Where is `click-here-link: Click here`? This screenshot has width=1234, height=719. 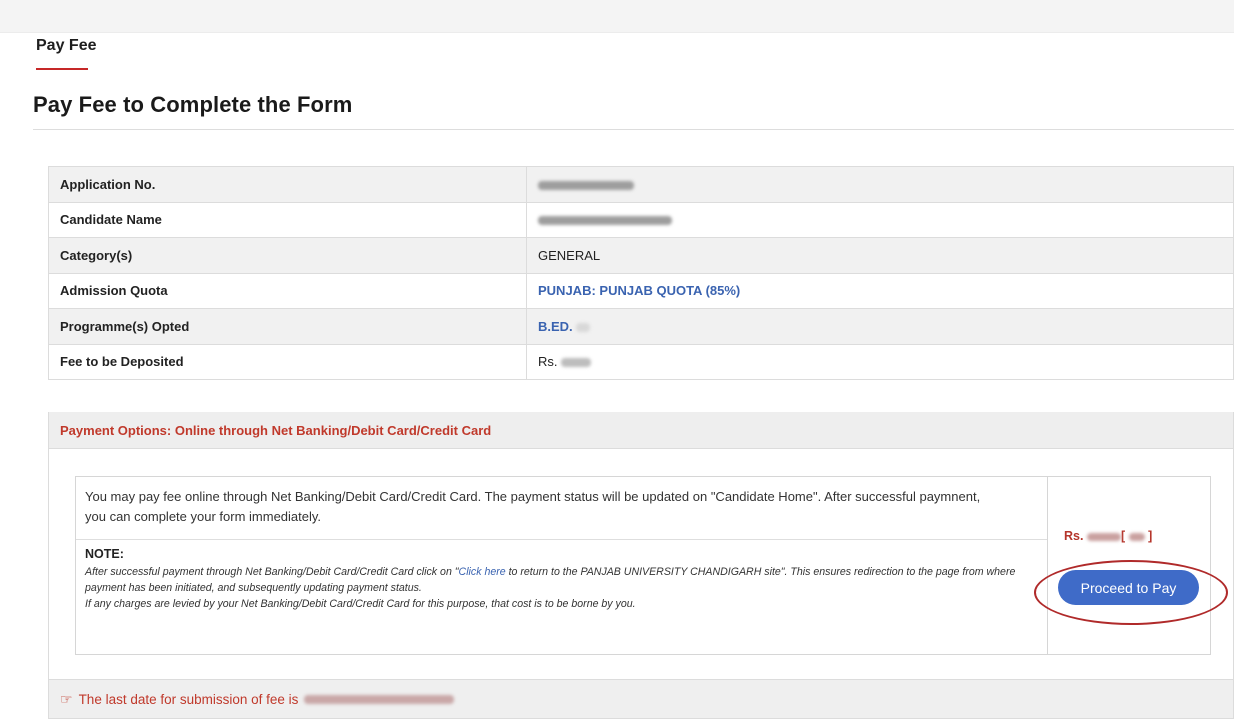 click-here-link: Click here is located at coordinates (482, 572).